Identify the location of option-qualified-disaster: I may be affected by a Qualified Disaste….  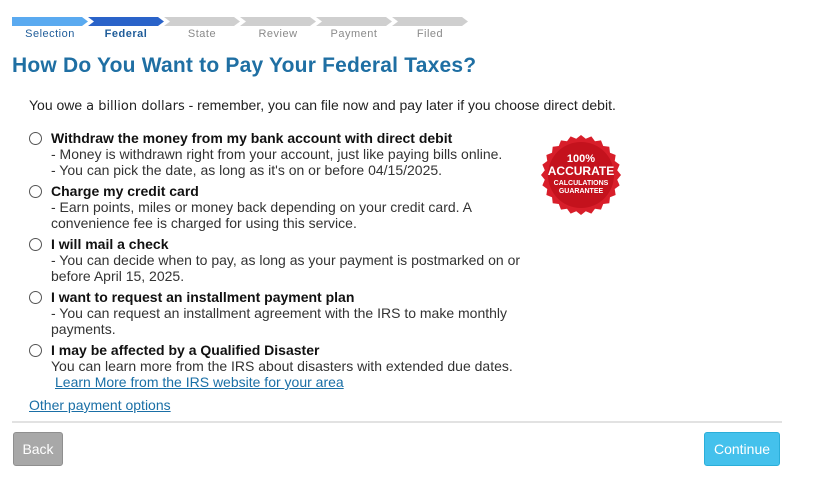
(279, 366).